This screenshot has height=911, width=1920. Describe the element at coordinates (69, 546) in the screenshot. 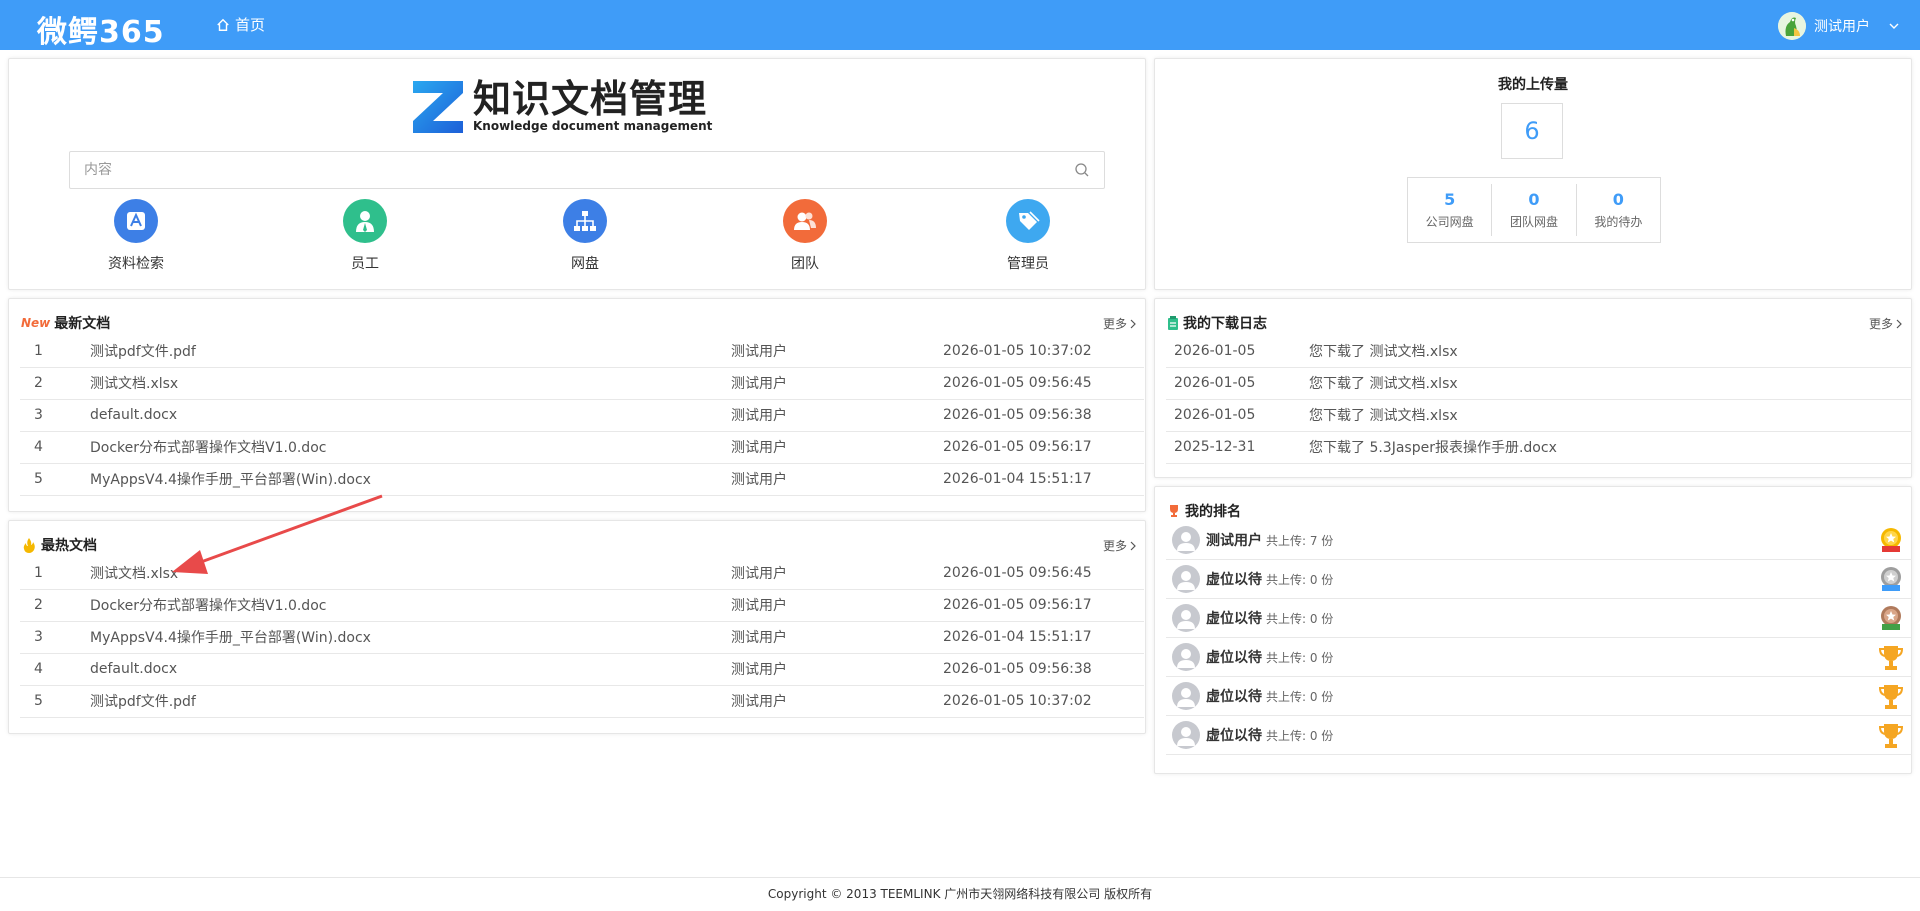

I see `hot-docs-title: 最热文档` at that location.